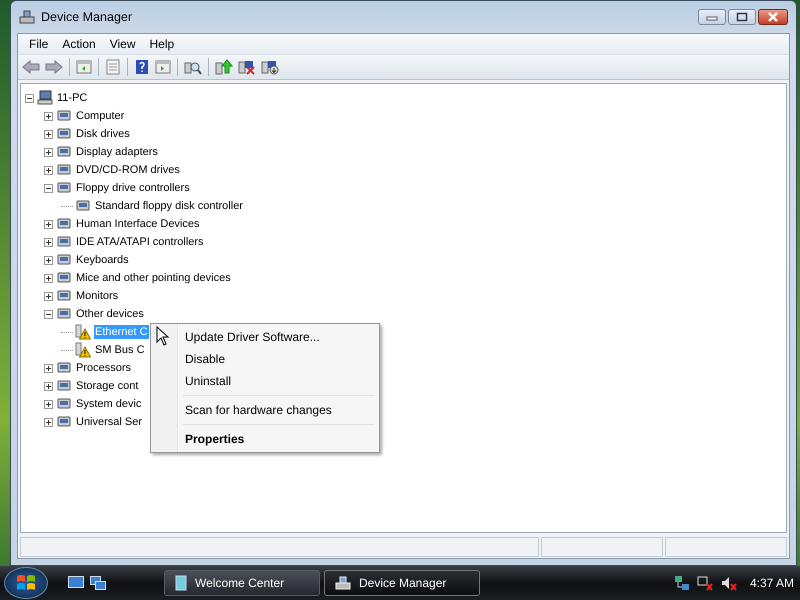 This screenshot has height=600, width=800. Describe the element at coordinates (270, 67) in the screenshot. I see `disable-icon` at that location.